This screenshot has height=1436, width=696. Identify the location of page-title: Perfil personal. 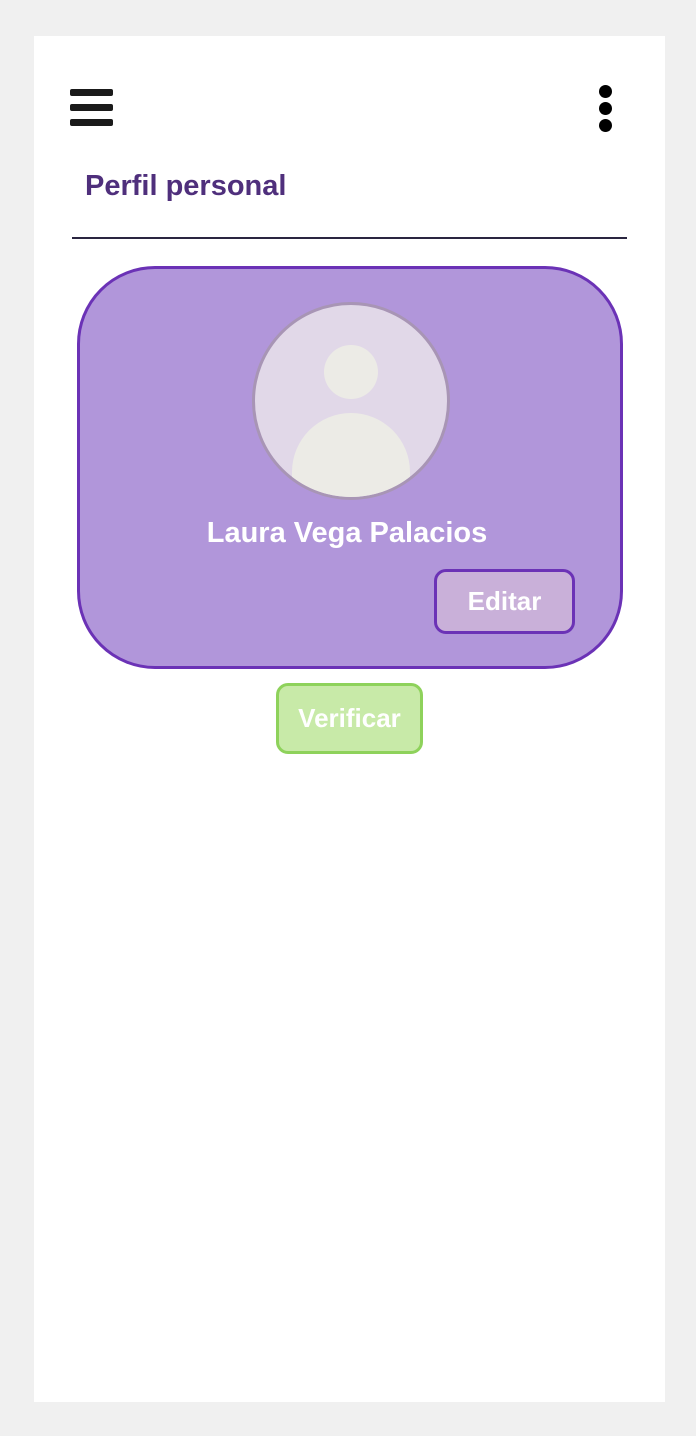
(186, 186).